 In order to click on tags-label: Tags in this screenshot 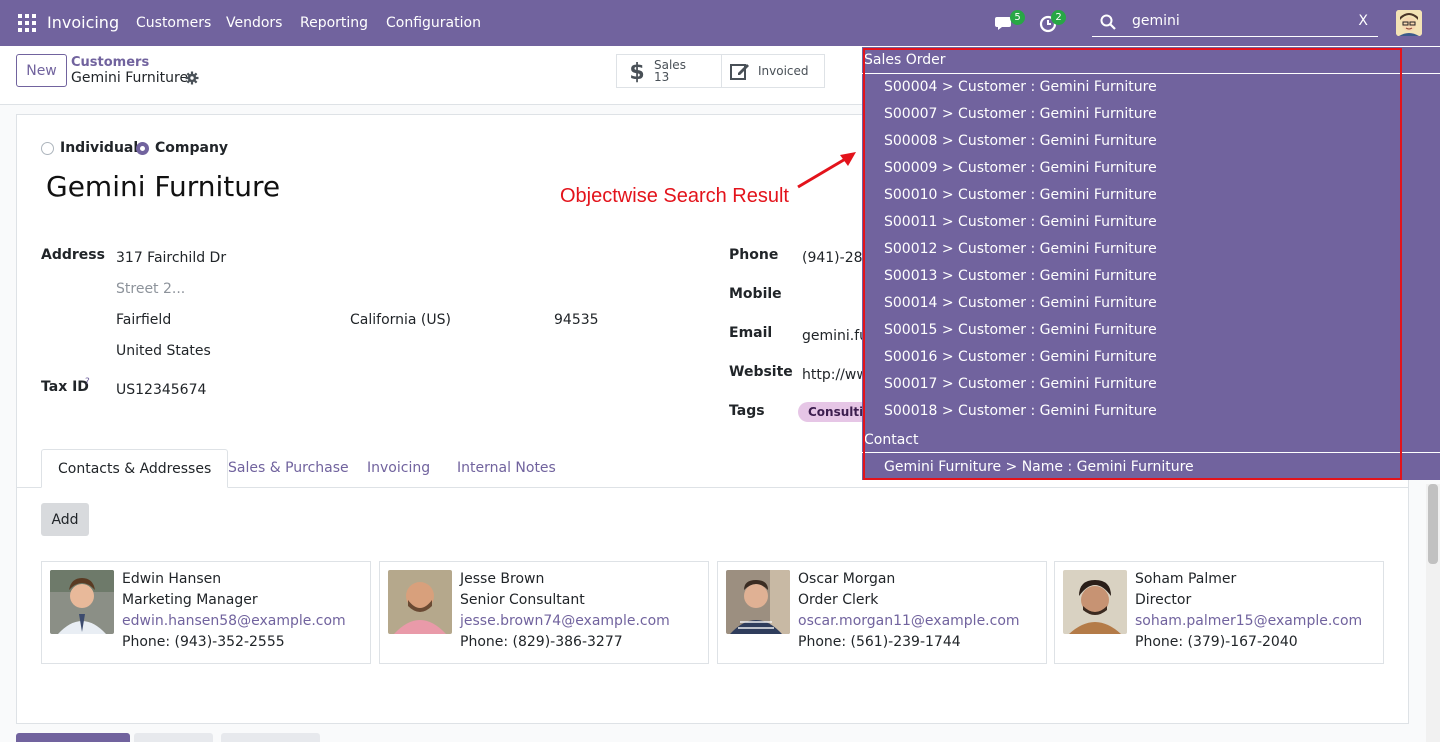, I will do `click(747, 411)`.